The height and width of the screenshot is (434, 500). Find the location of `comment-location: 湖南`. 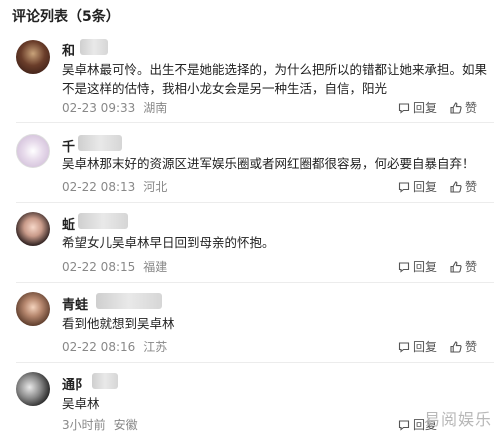

comment-location: 湖南 is located at coordinates (155, 108).